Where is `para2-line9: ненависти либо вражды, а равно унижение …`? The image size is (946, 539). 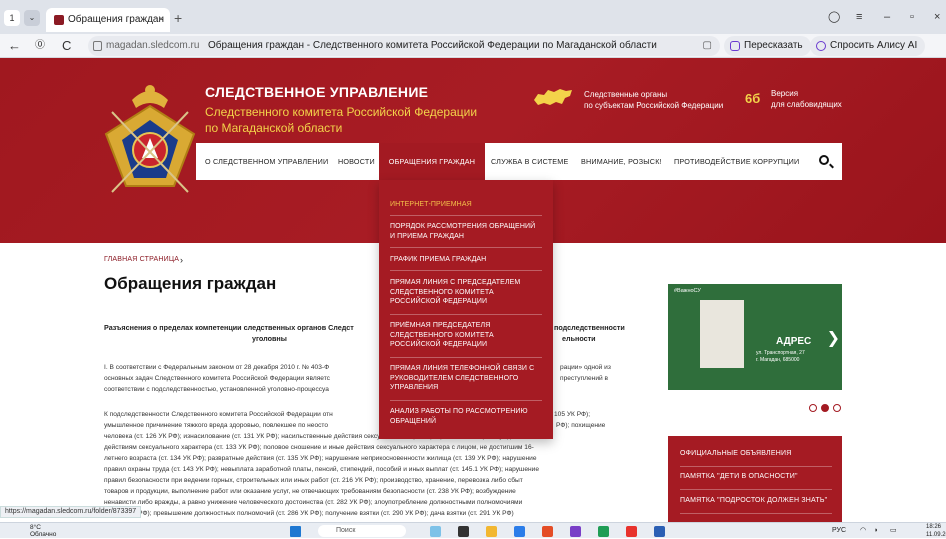
para2-line9: ненависти либо вражды, а равно унижение … is located at coordinates (313, 502).